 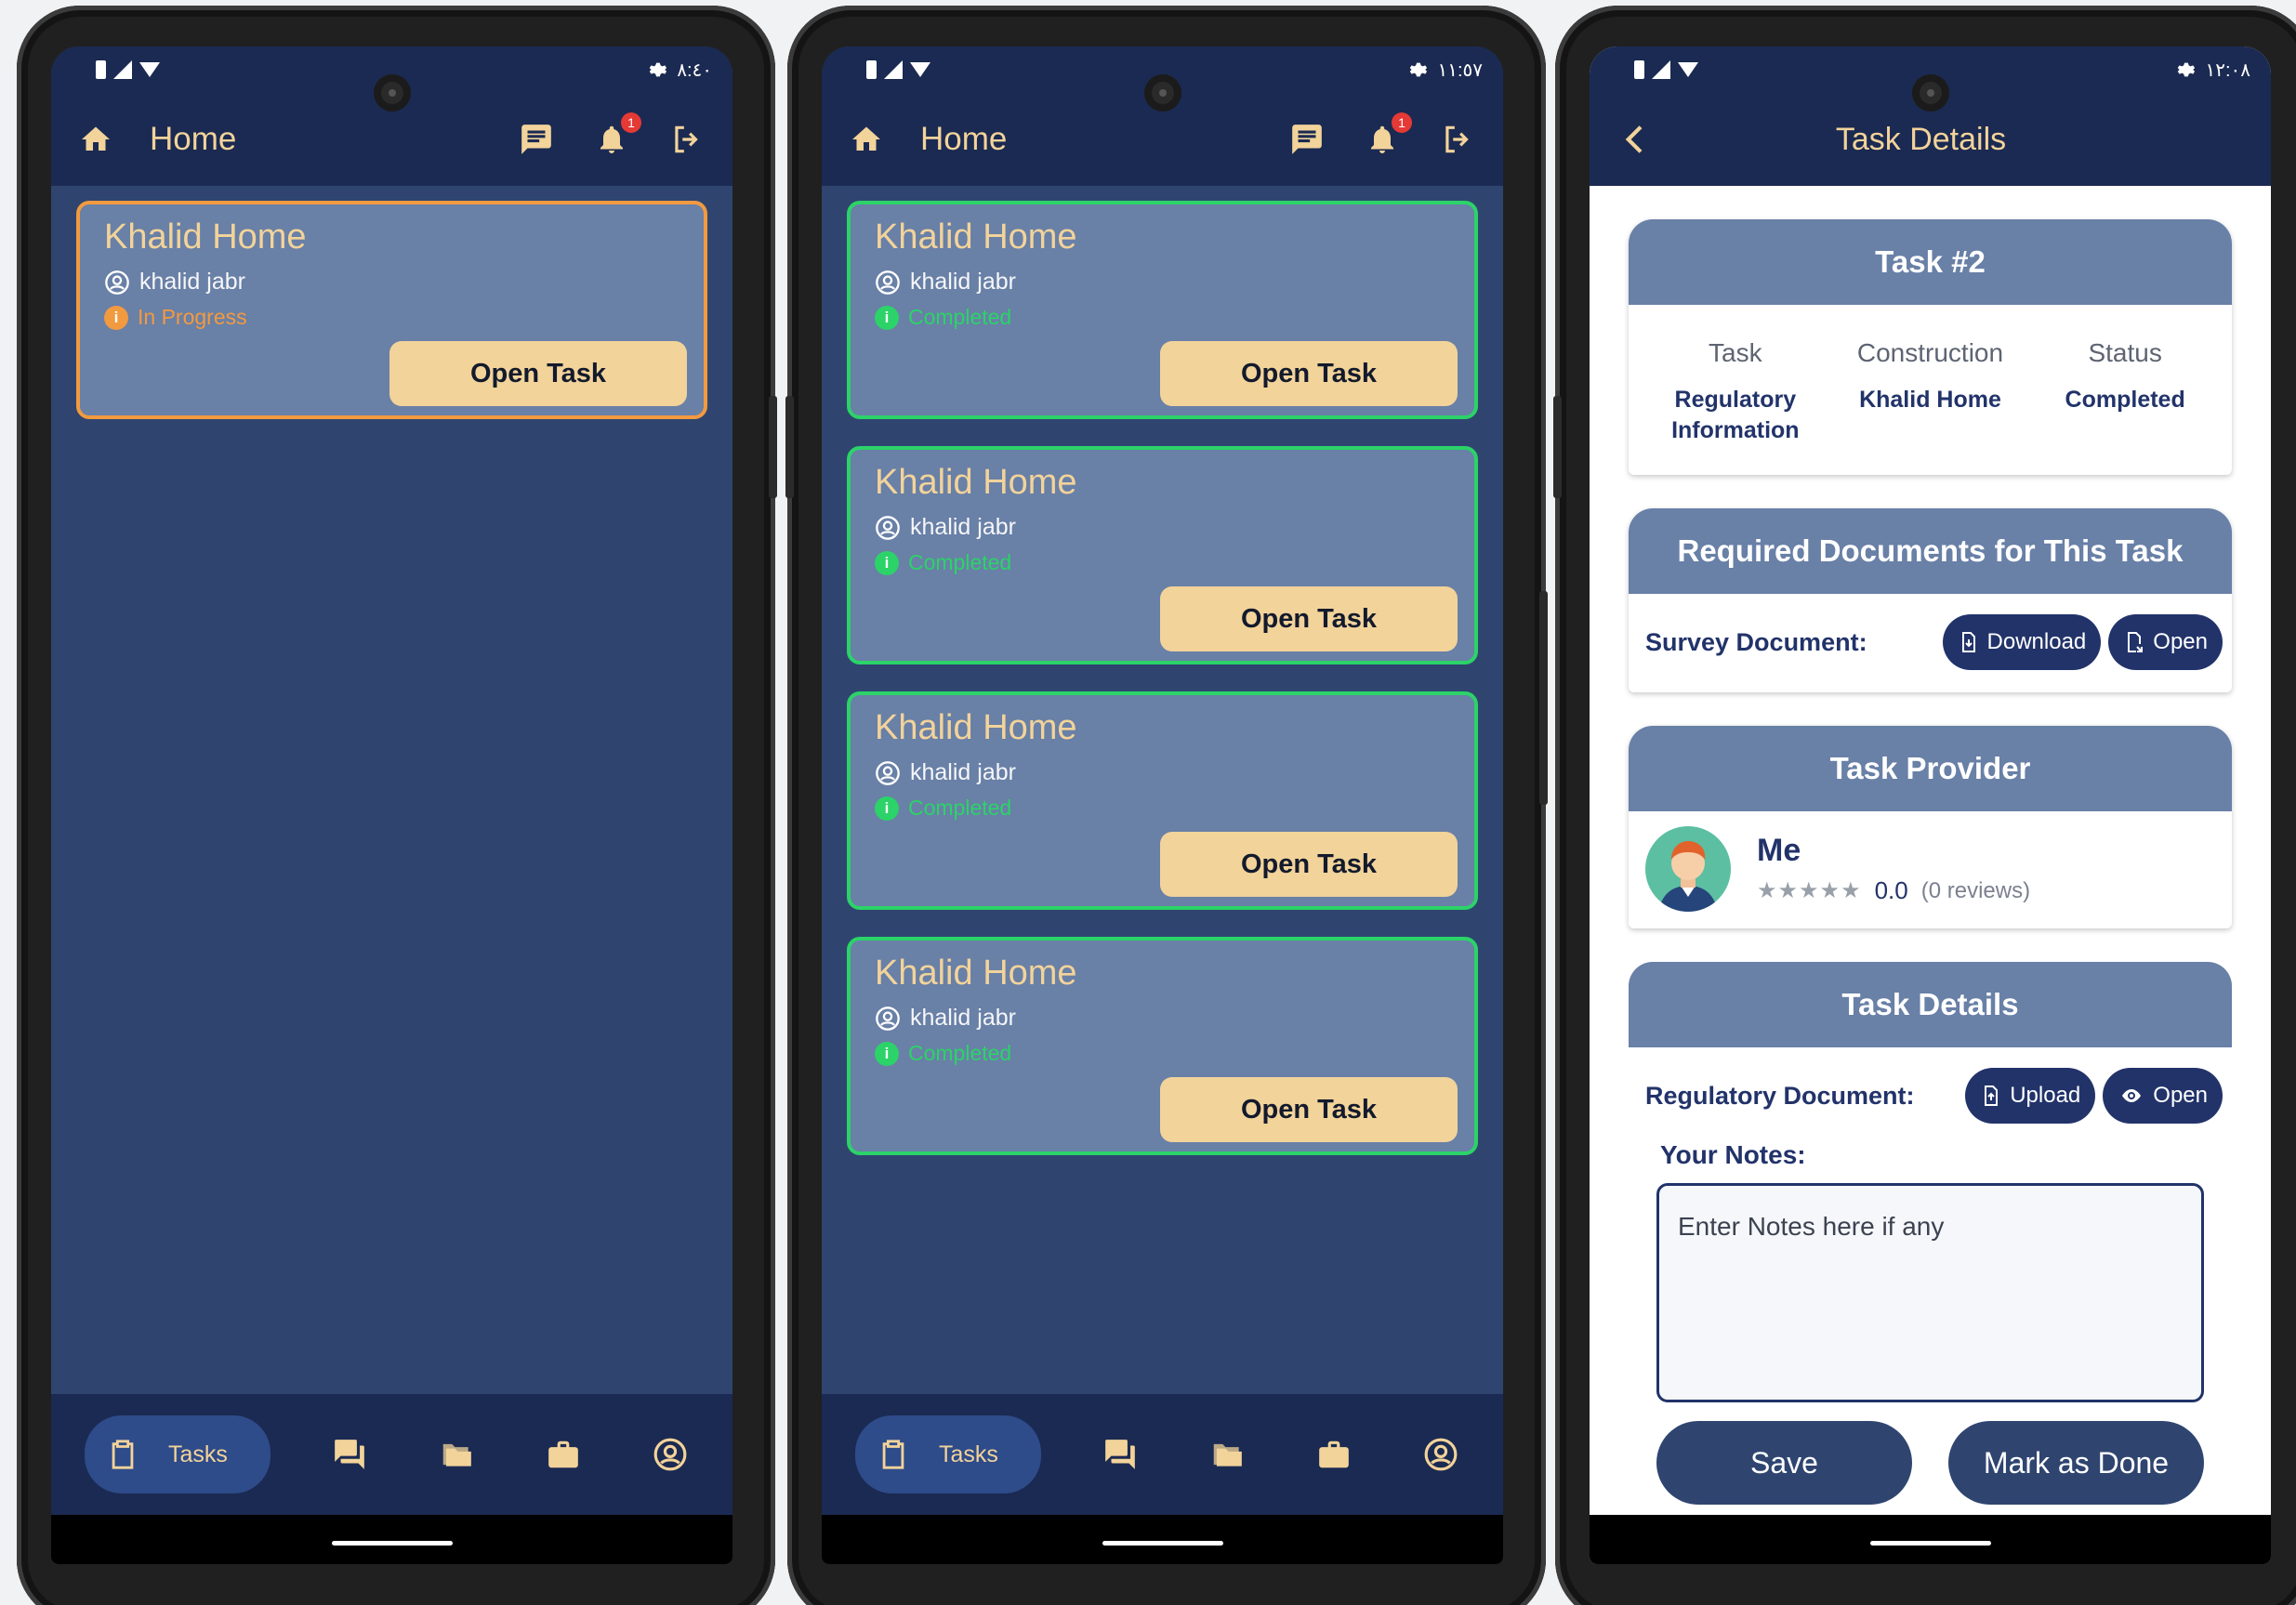 I want to click on task-value: Regulatory Information, so click(x=1736, y=415).